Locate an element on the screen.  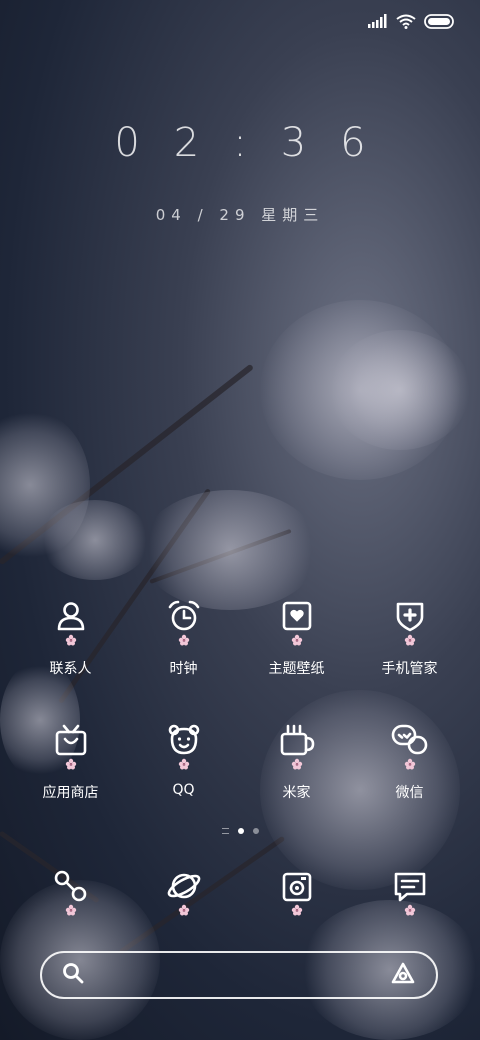
mijia-icon is located at coordinates (297, 740).